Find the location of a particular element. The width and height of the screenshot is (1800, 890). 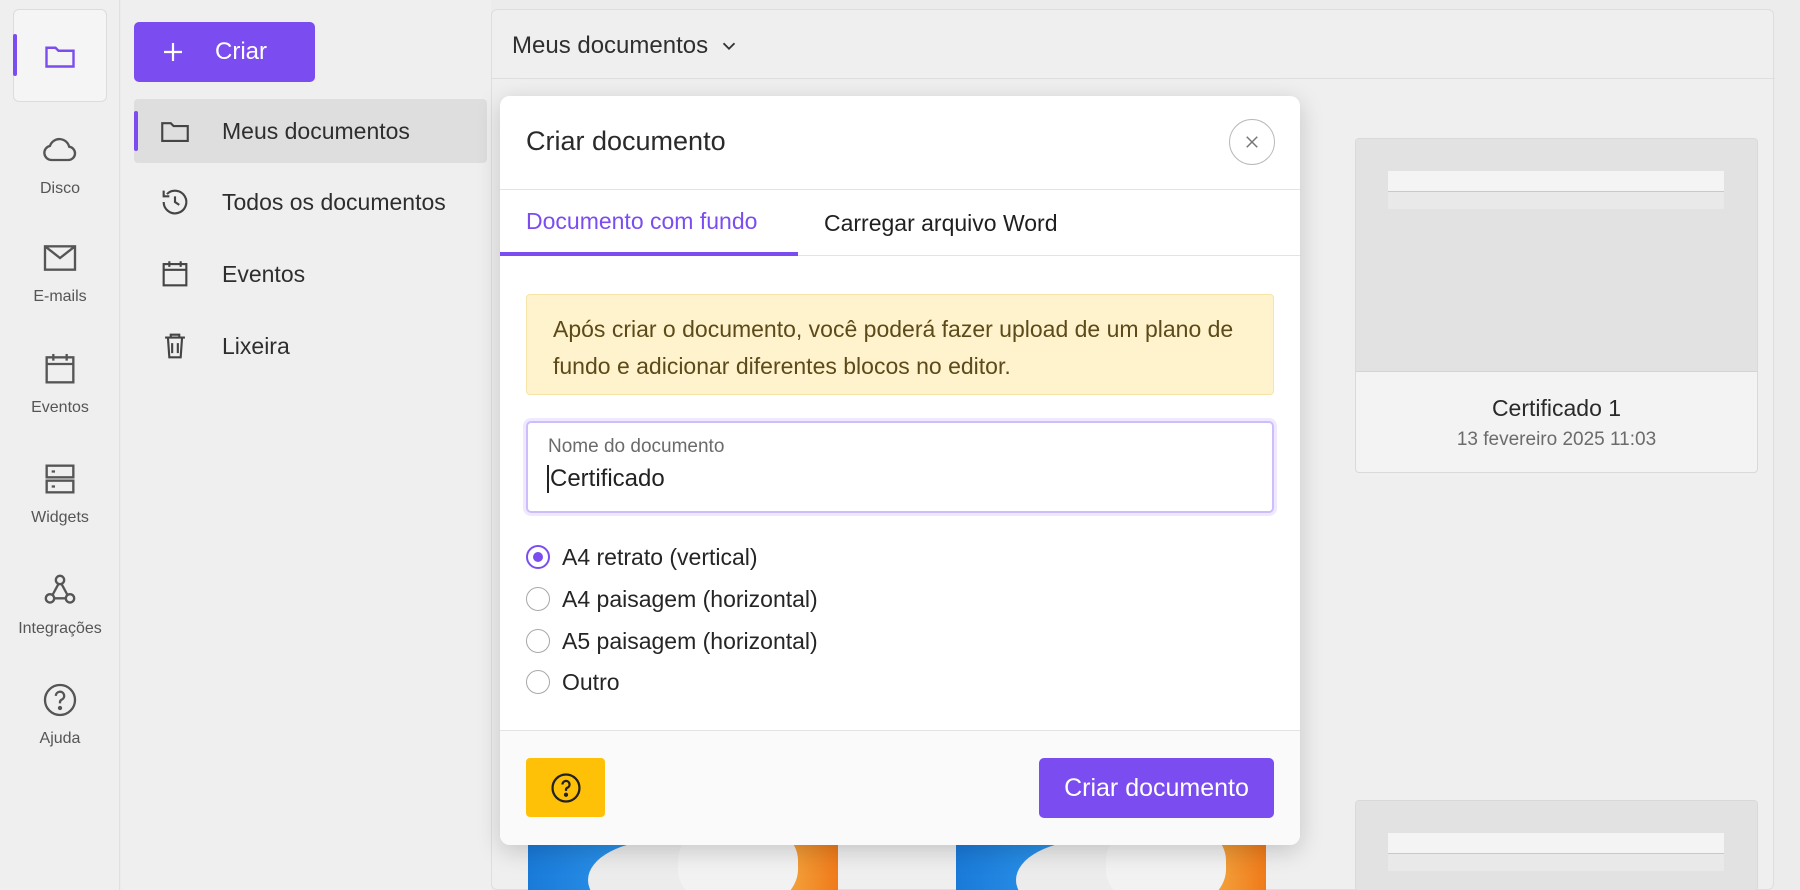

close-button is located at coordinates (1252, 142).